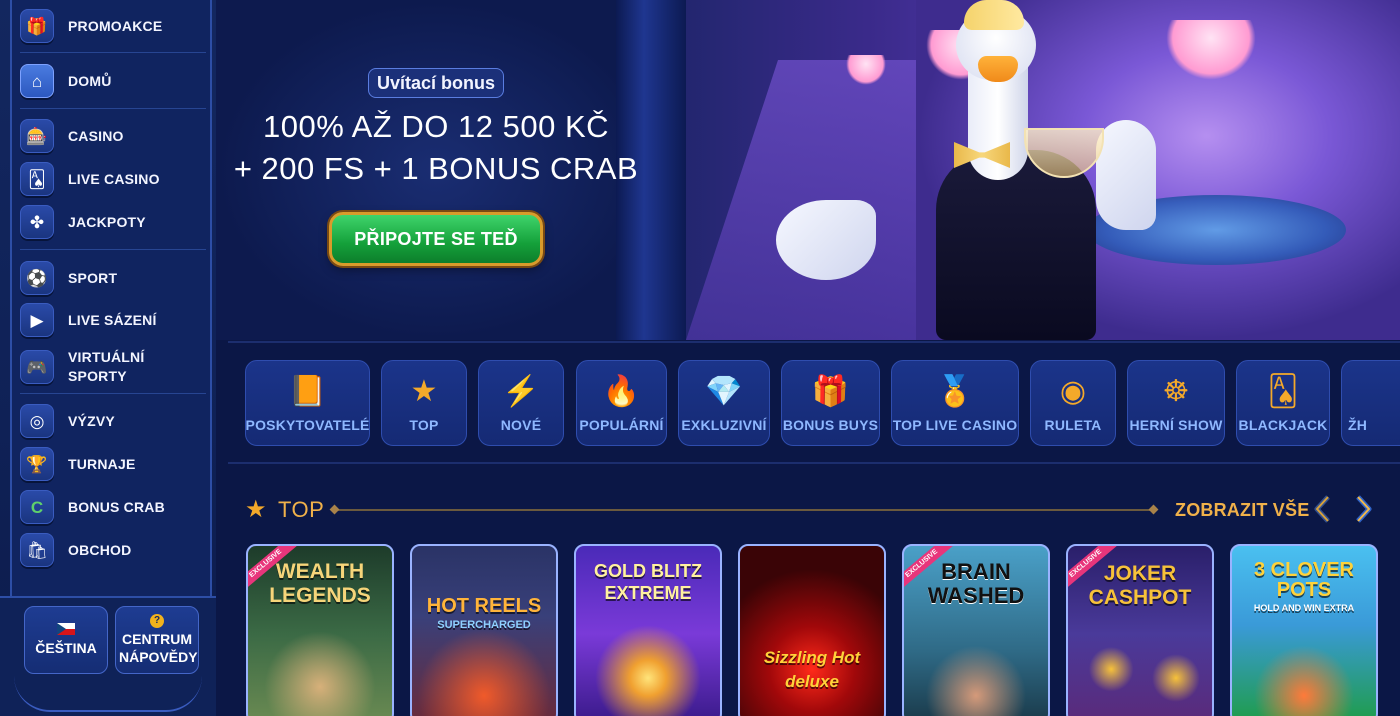 This screenshot has height=716, width=1400. What do you see at coordinates (37, 278) in the screenshot?
I see `ball-icon: ⚽` at bounding box center [37, 278].